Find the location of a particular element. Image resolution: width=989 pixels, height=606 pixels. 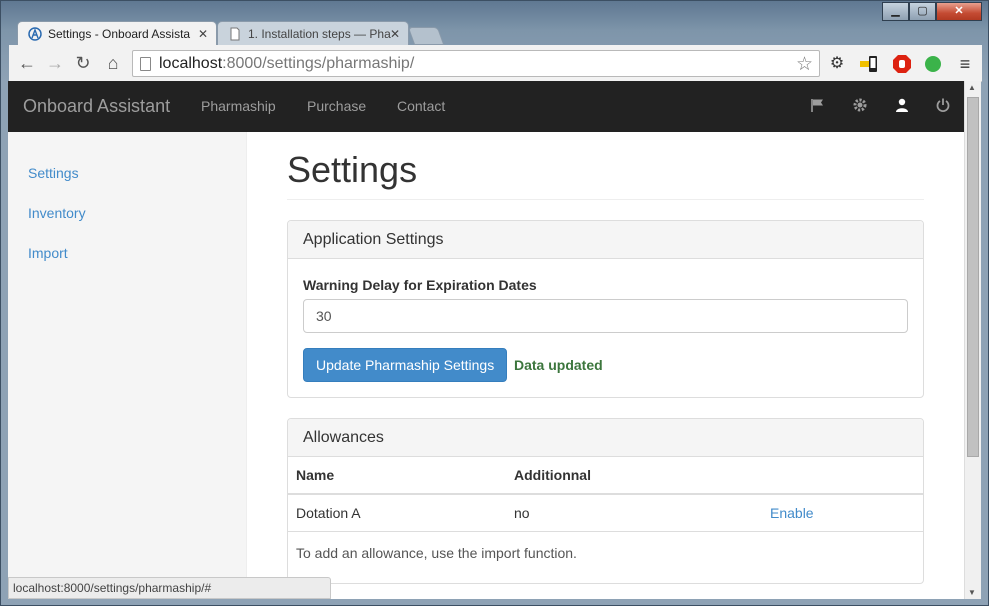

allowance-additional: no is located at coordinates (634, 513).